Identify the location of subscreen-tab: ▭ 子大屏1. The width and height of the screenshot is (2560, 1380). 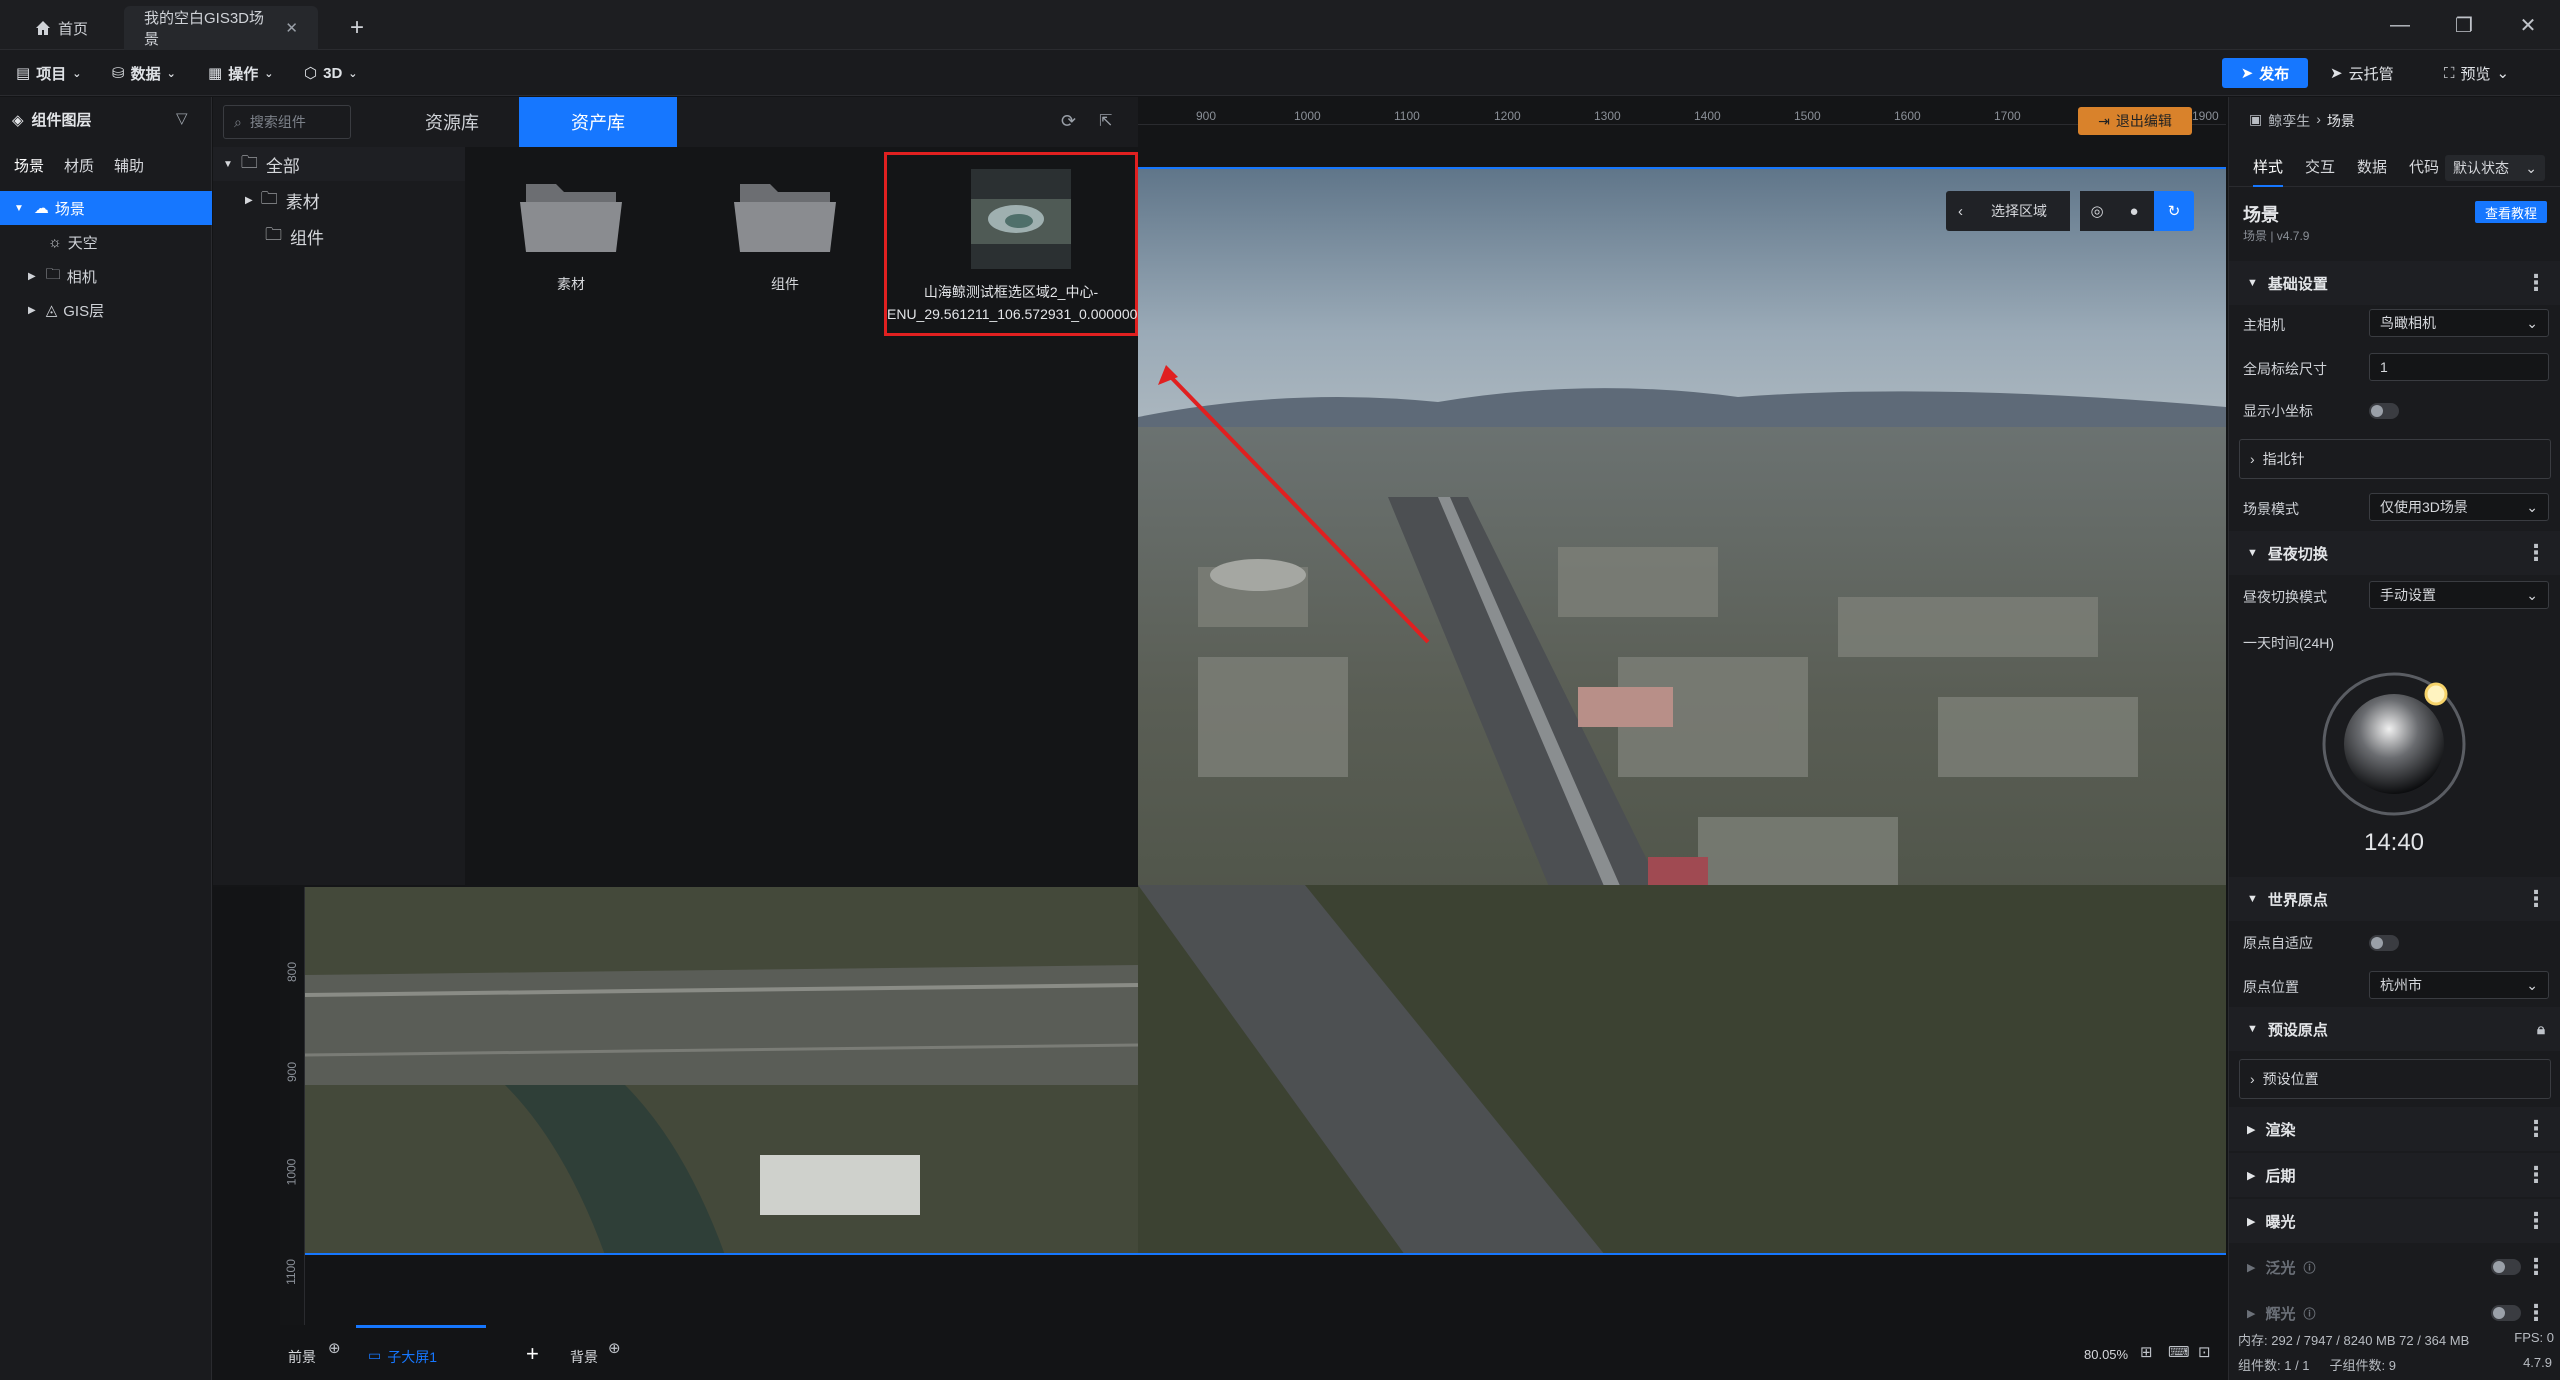
(402, 1357).